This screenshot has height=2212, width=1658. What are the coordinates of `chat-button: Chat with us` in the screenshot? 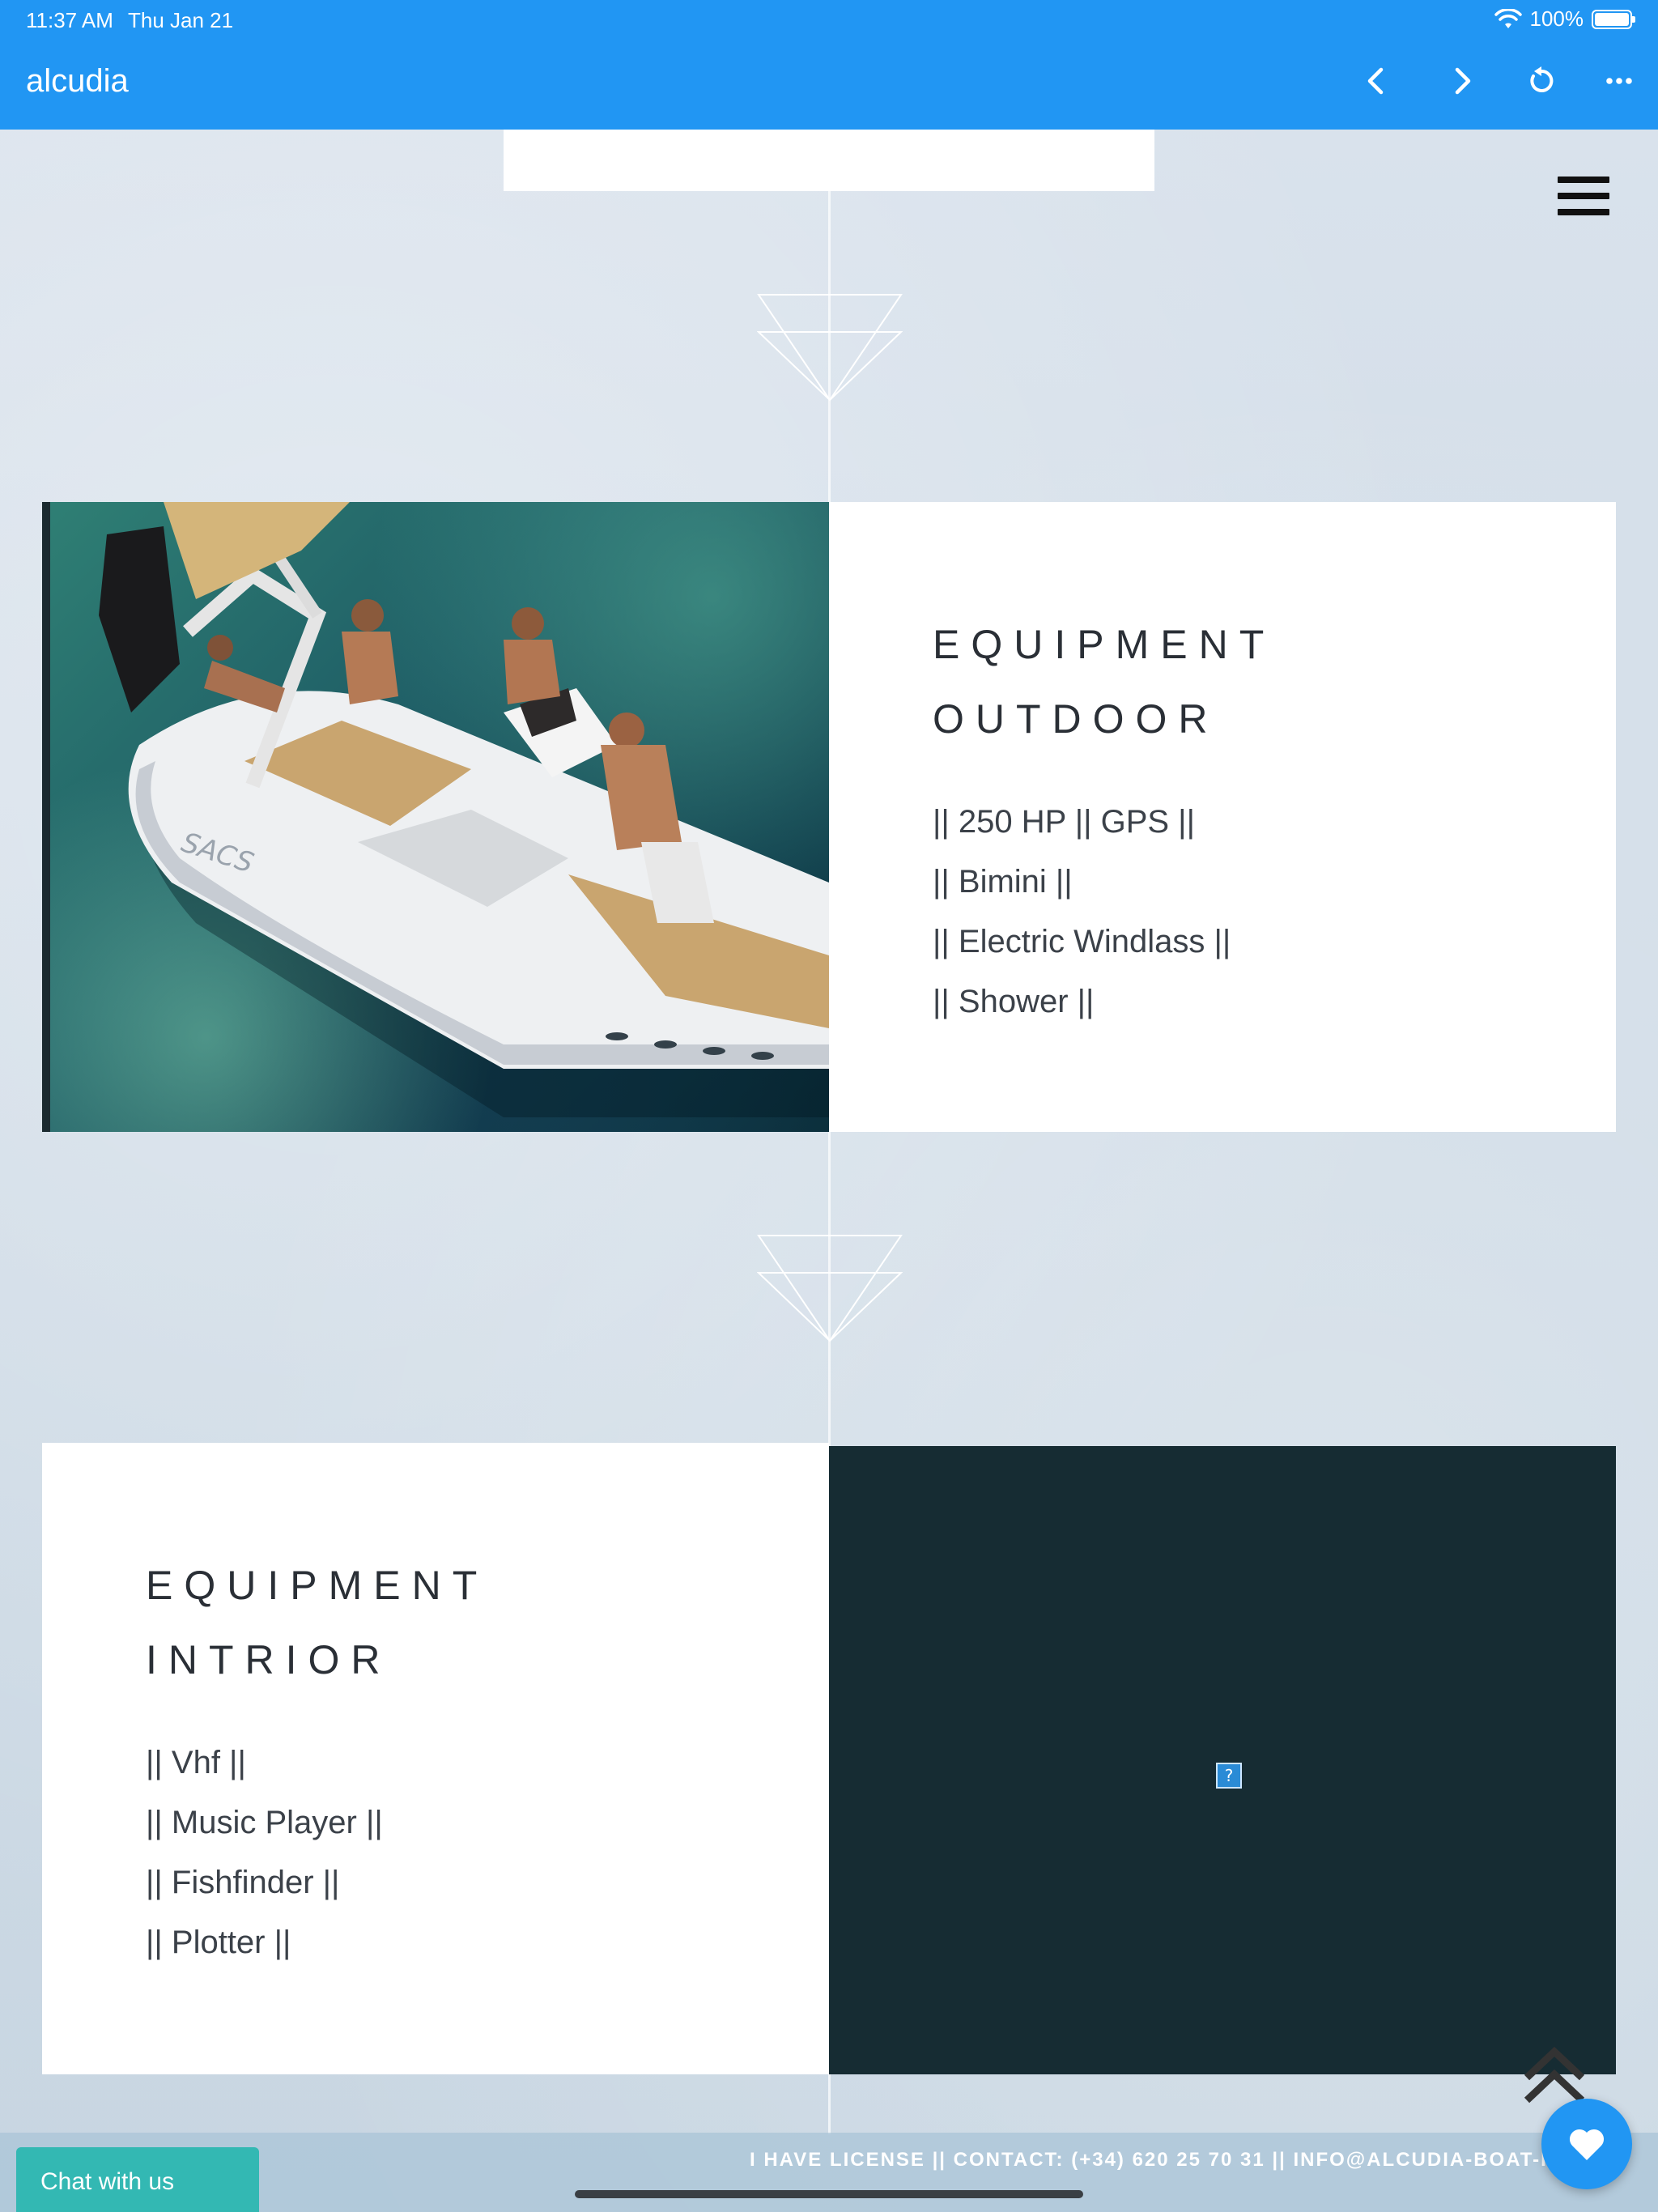 It's located at (137, 2180).